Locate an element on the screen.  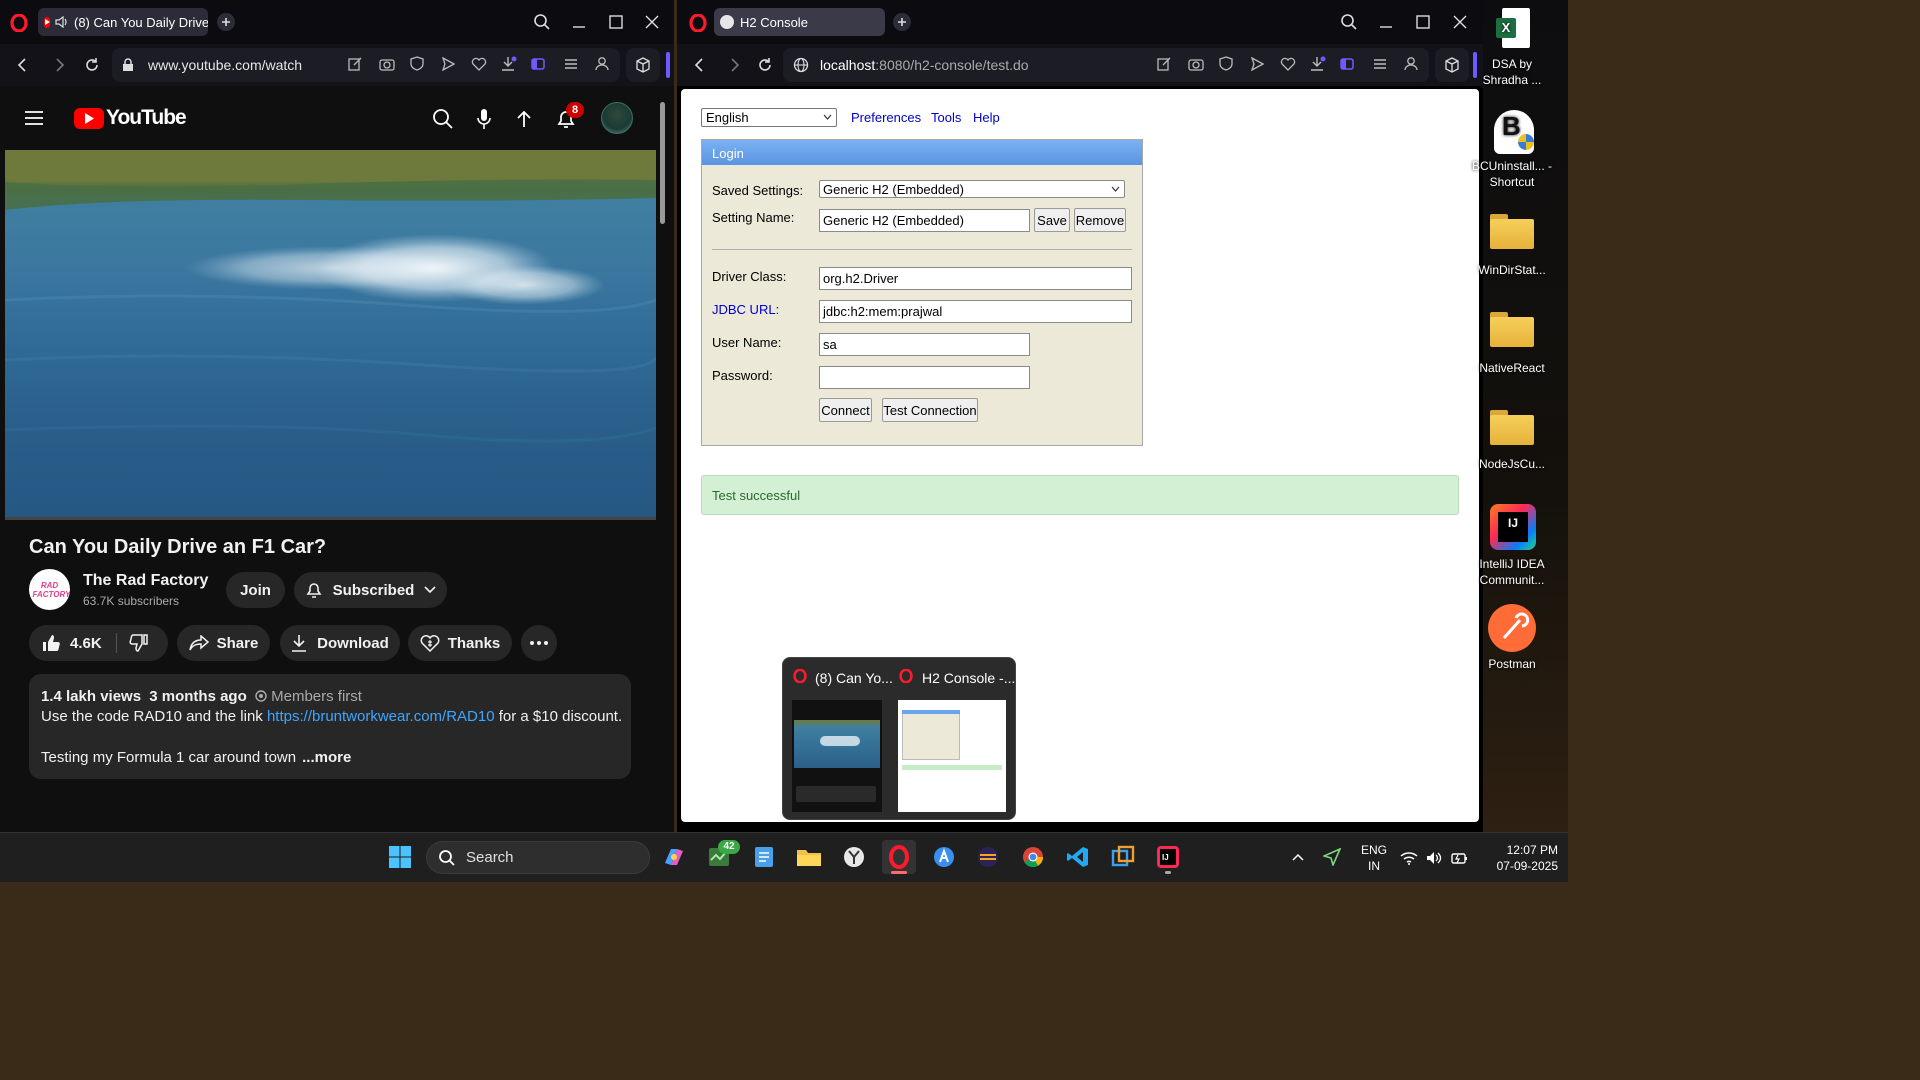
connect-button: Connect is located at coordinates (845, 410).